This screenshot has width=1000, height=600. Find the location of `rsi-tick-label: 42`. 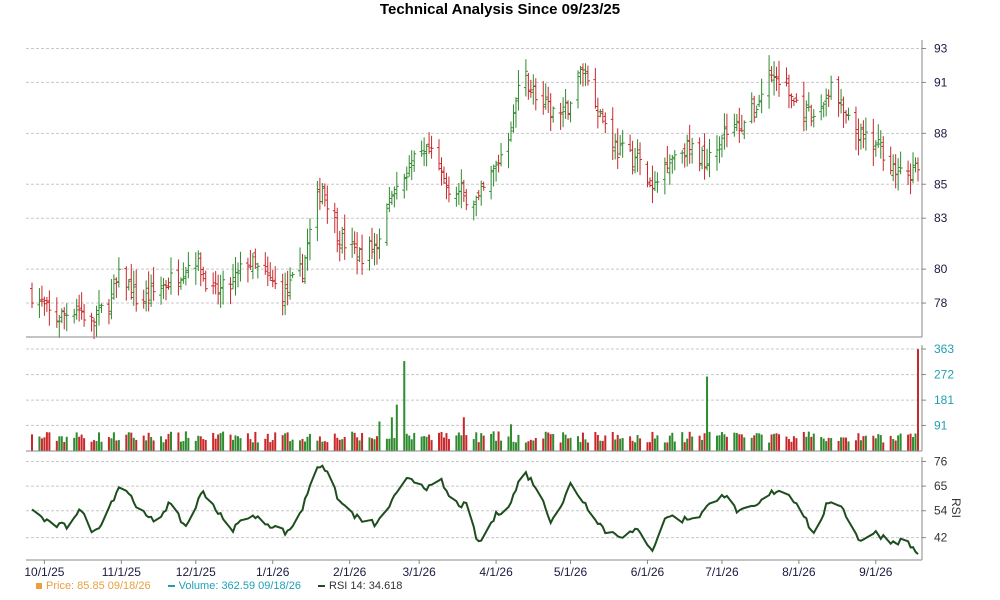

rsi-tick-label: 42 is located at coordinates (941, 538).